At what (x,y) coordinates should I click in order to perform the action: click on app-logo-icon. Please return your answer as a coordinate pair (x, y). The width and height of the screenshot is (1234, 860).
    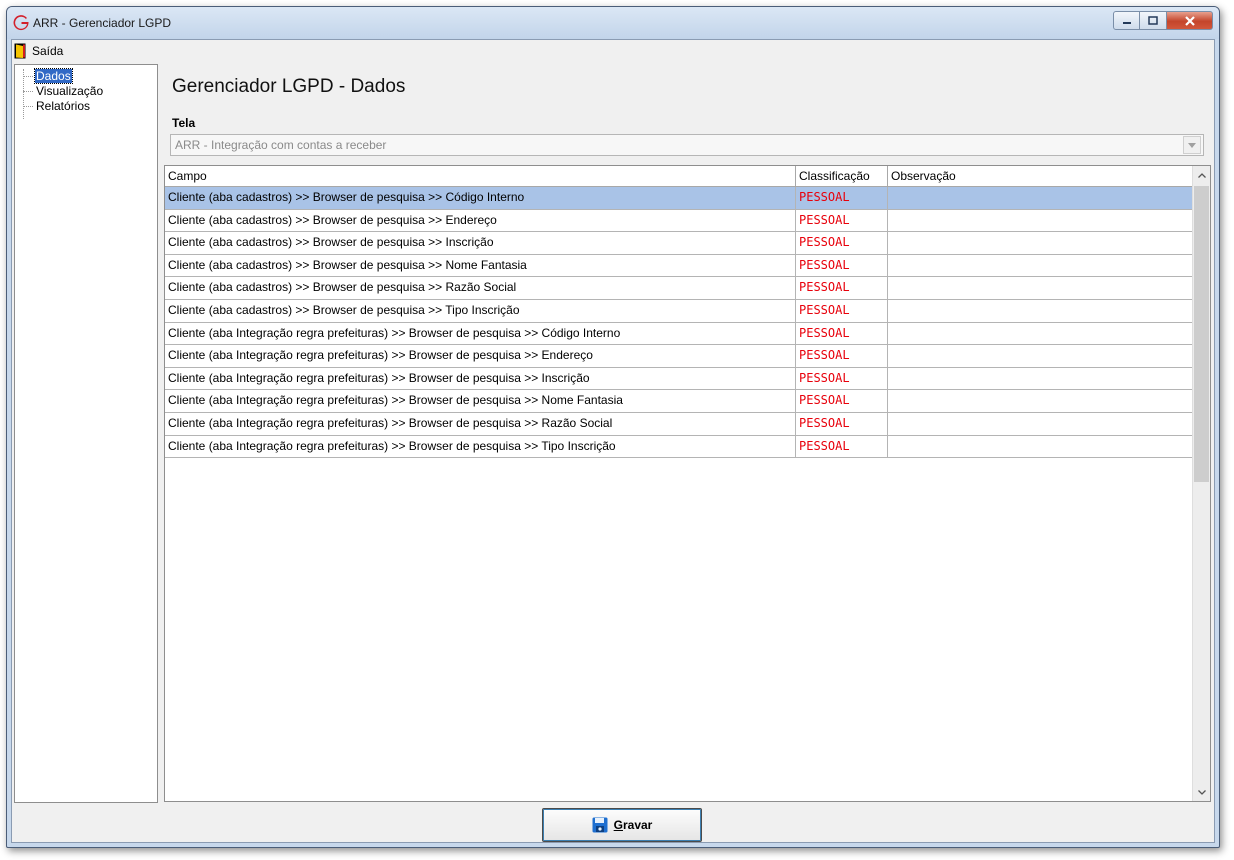
    Looking at the image, I should click on (21, 23).